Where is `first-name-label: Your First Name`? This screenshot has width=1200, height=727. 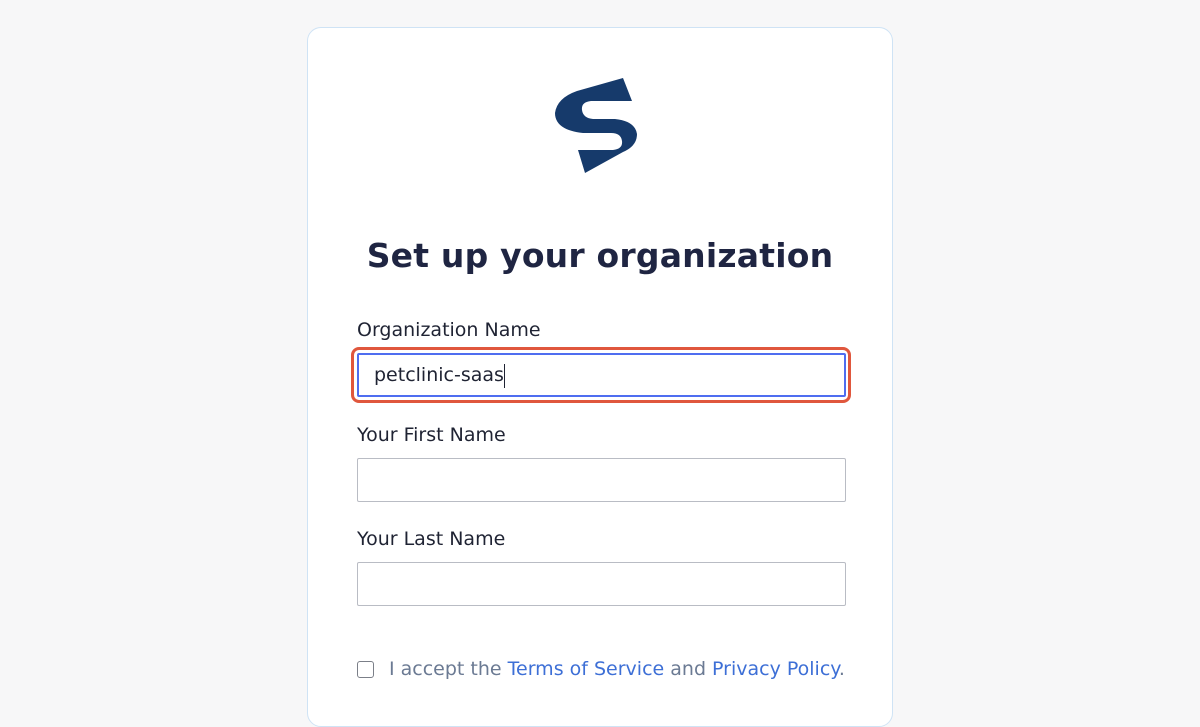
first-name-label: Your First Name is located at coordinates (431, 435).